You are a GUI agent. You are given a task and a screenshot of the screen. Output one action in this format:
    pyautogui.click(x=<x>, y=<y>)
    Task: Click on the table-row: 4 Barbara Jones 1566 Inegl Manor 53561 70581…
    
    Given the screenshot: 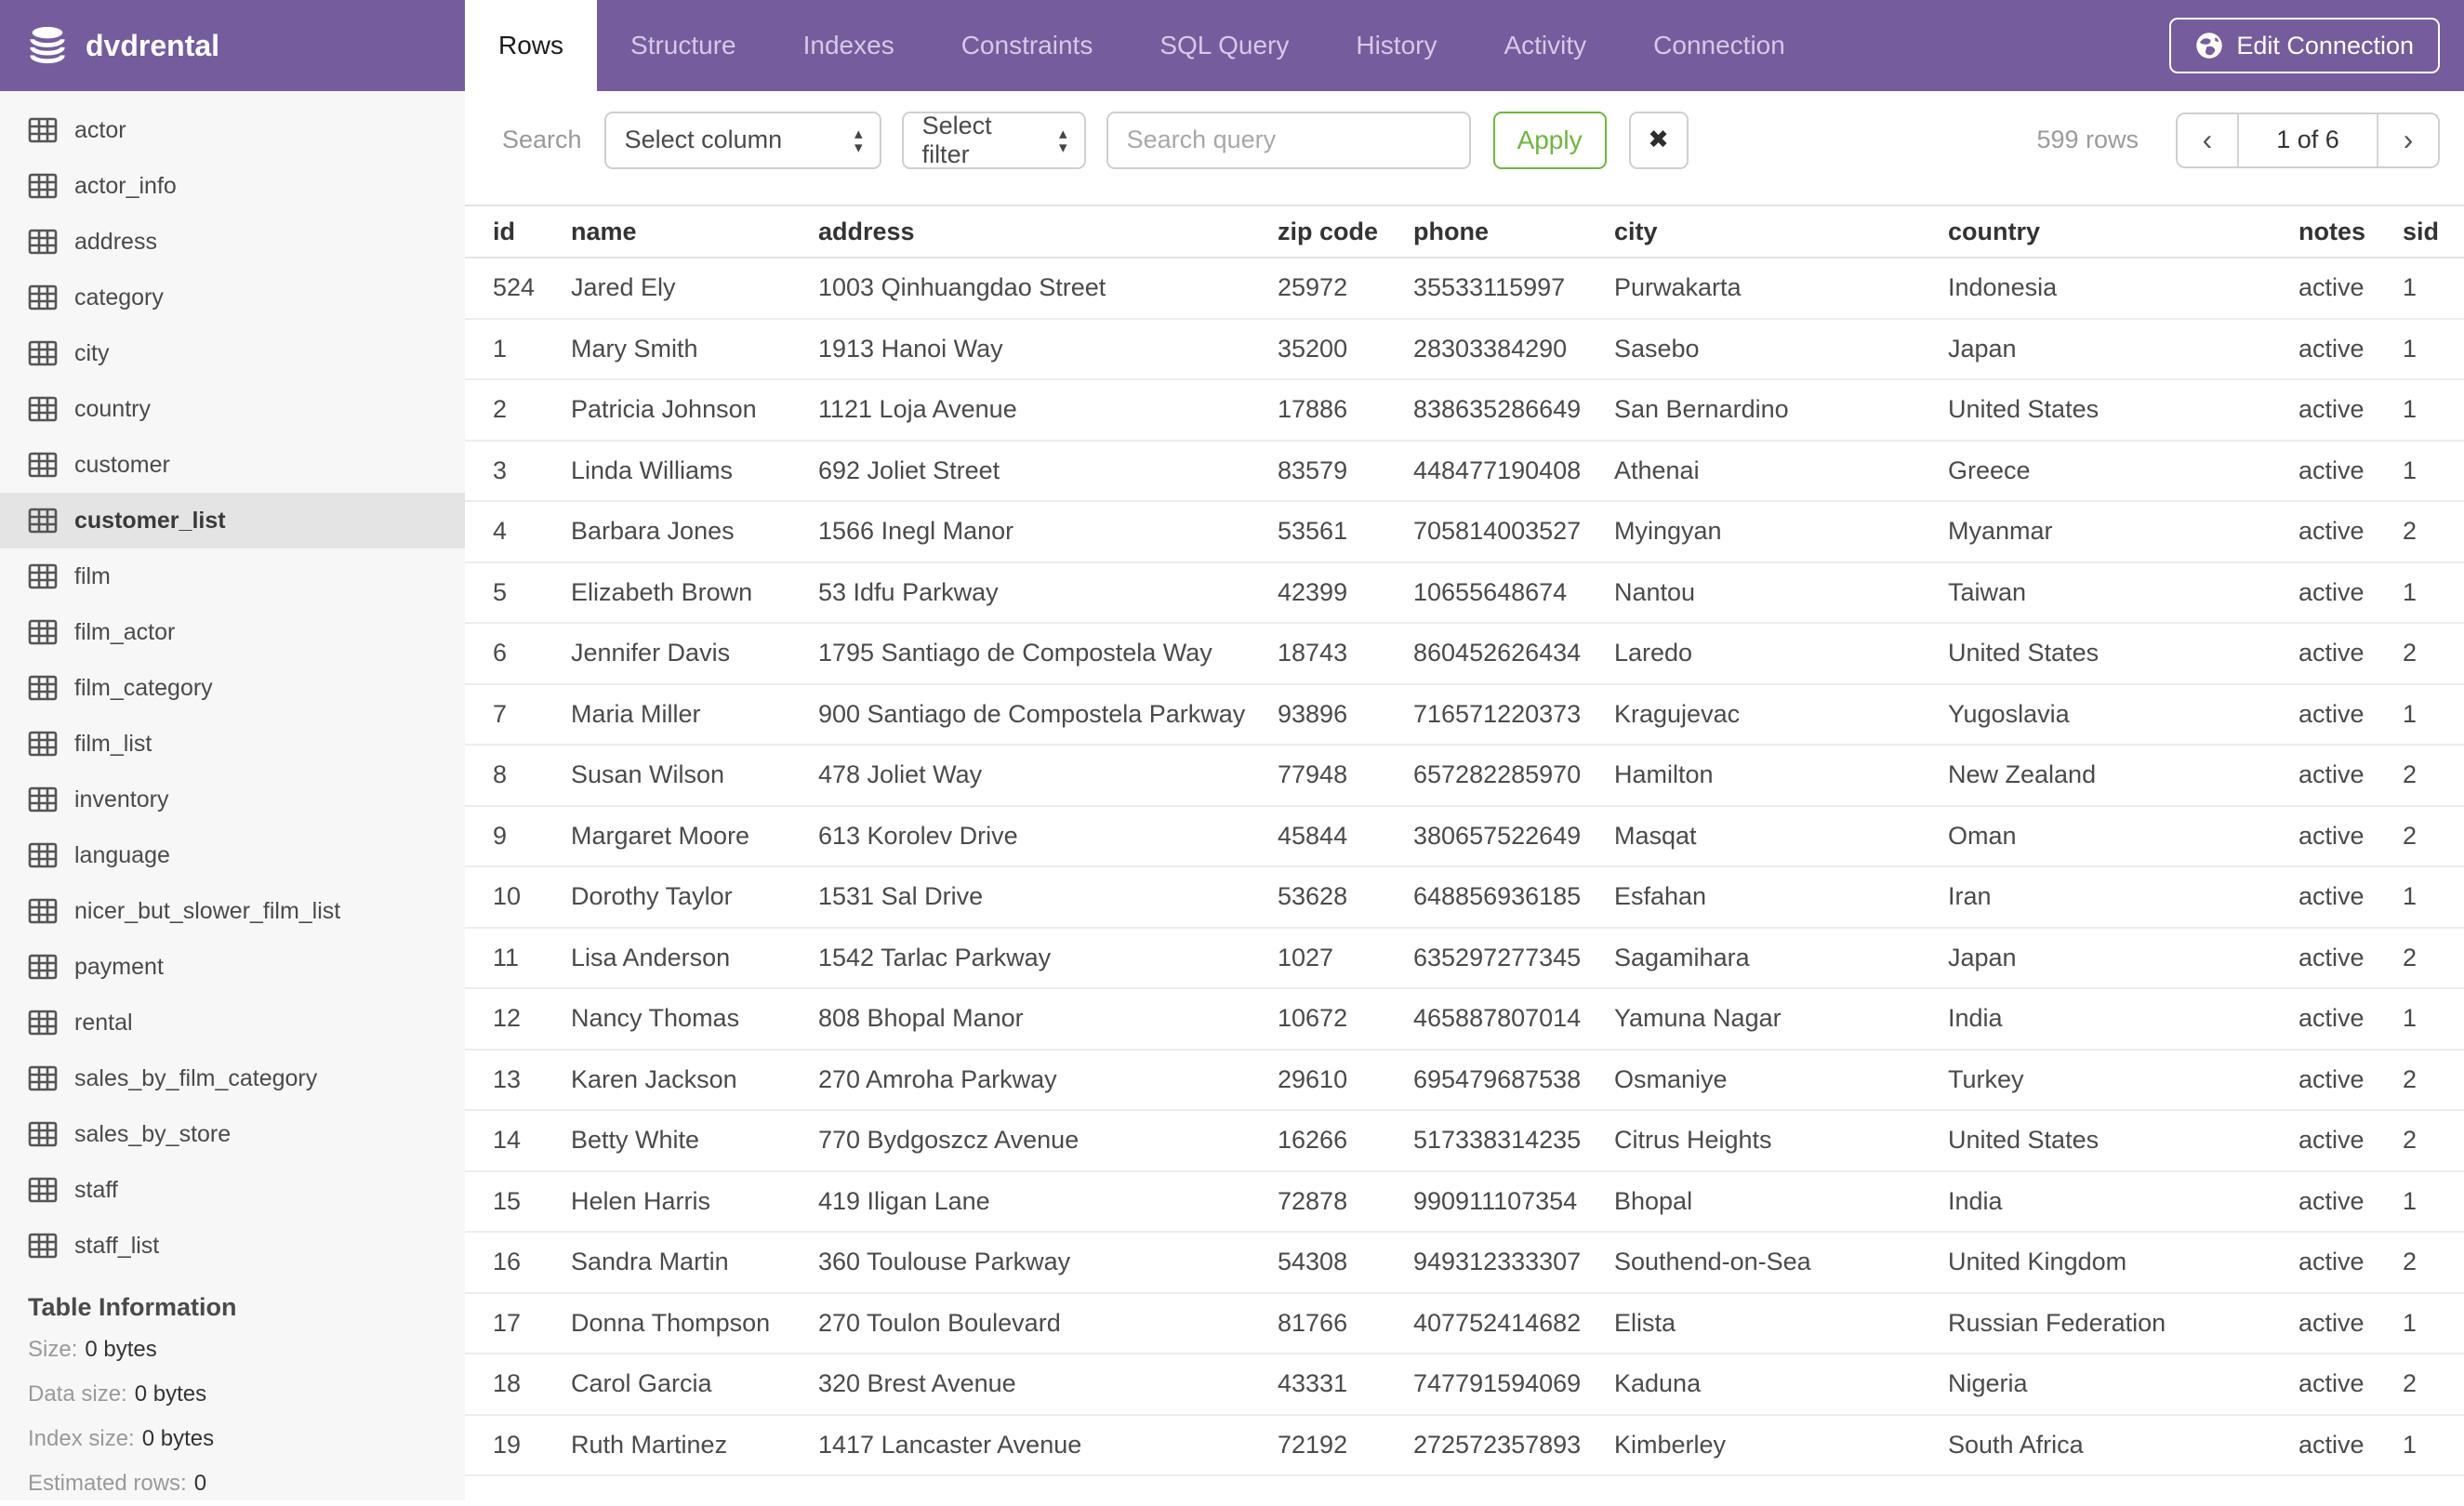 What is the action you would take?
    pyautogui.click(x=1464, y=532)
    